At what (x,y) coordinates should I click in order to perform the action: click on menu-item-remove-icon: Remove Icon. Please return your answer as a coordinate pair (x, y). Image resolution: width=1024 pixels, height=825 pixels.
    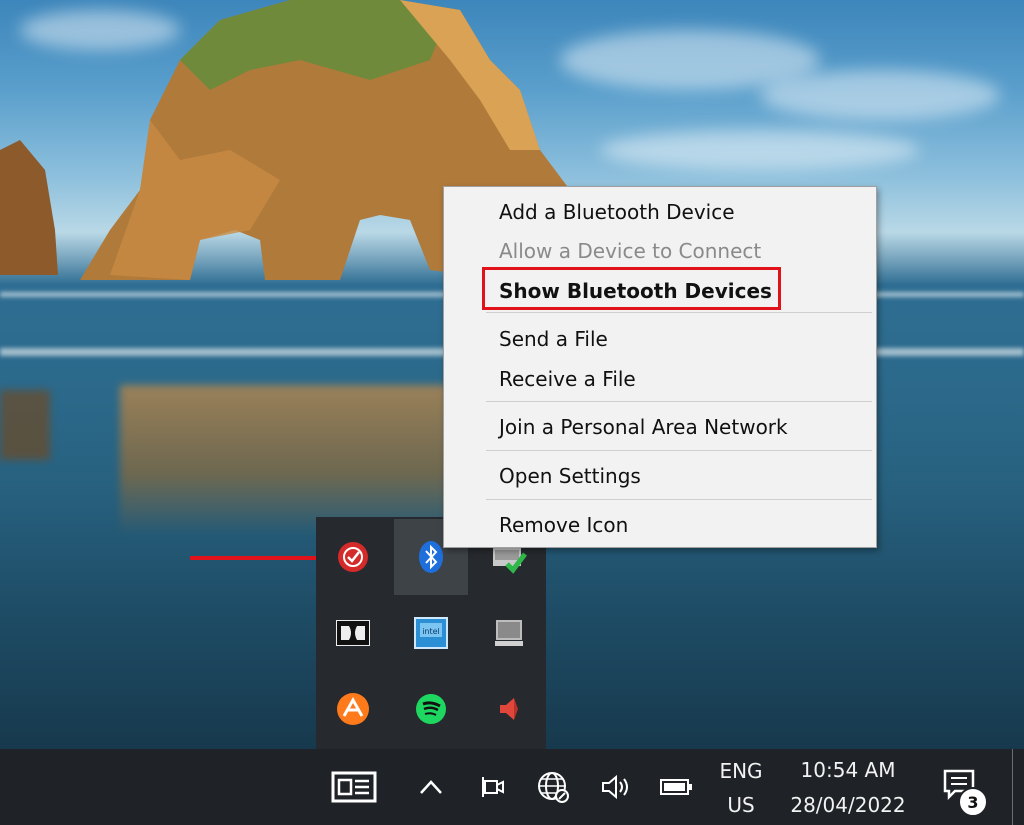
    Looking at the image, I should click on (563, 525).